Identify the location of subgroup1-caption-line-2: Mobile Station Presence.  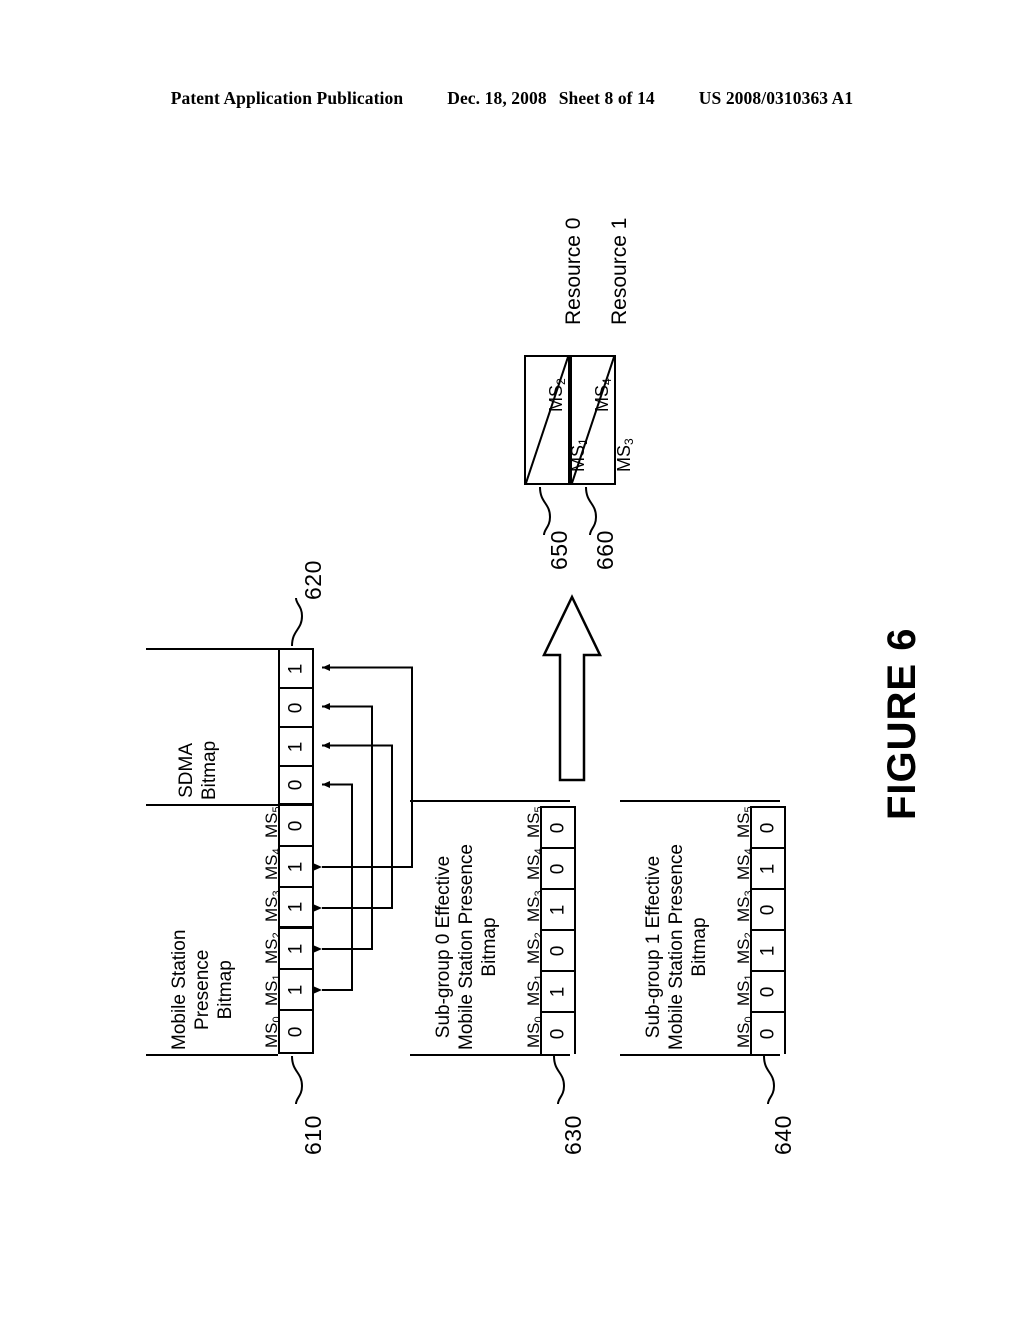
(677, 947).